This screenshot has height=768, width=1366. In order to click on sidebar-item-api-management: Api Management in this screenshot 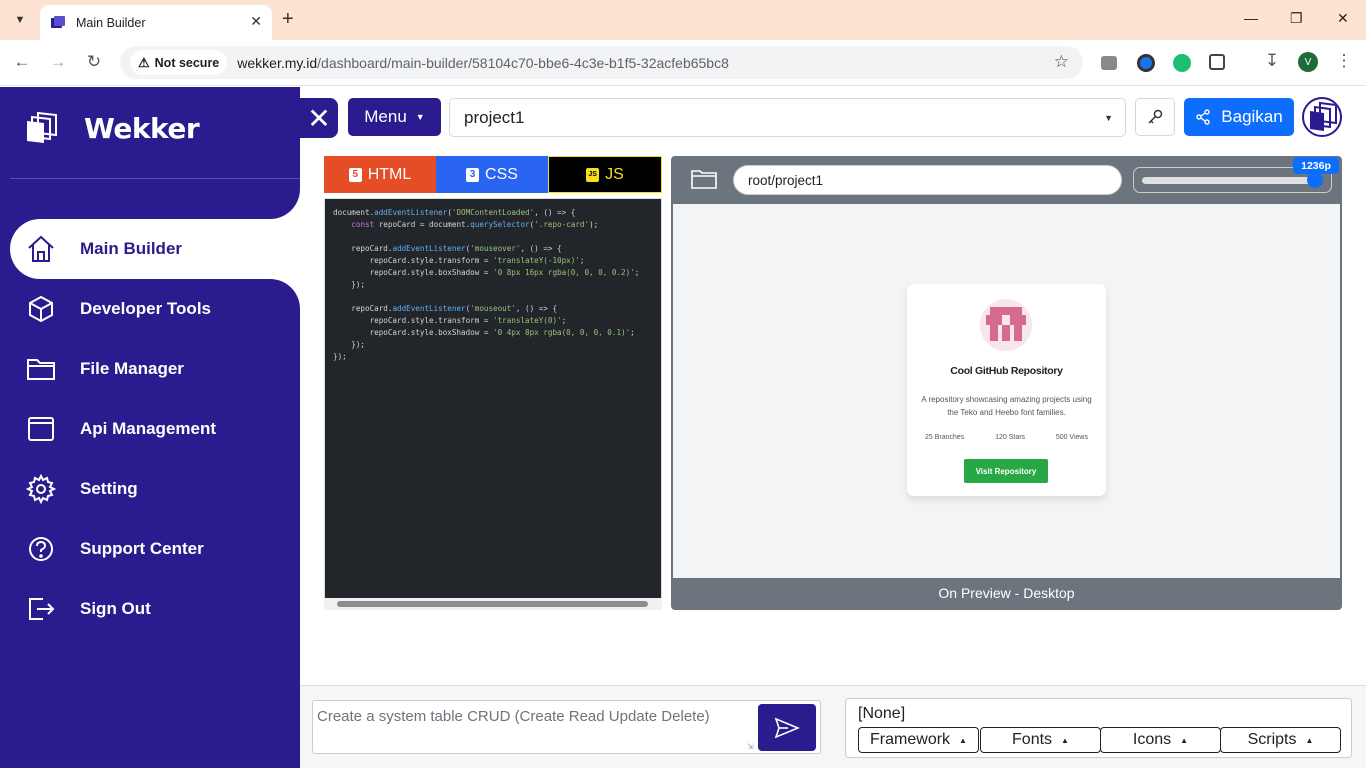, I will do `click(155, 429)`.